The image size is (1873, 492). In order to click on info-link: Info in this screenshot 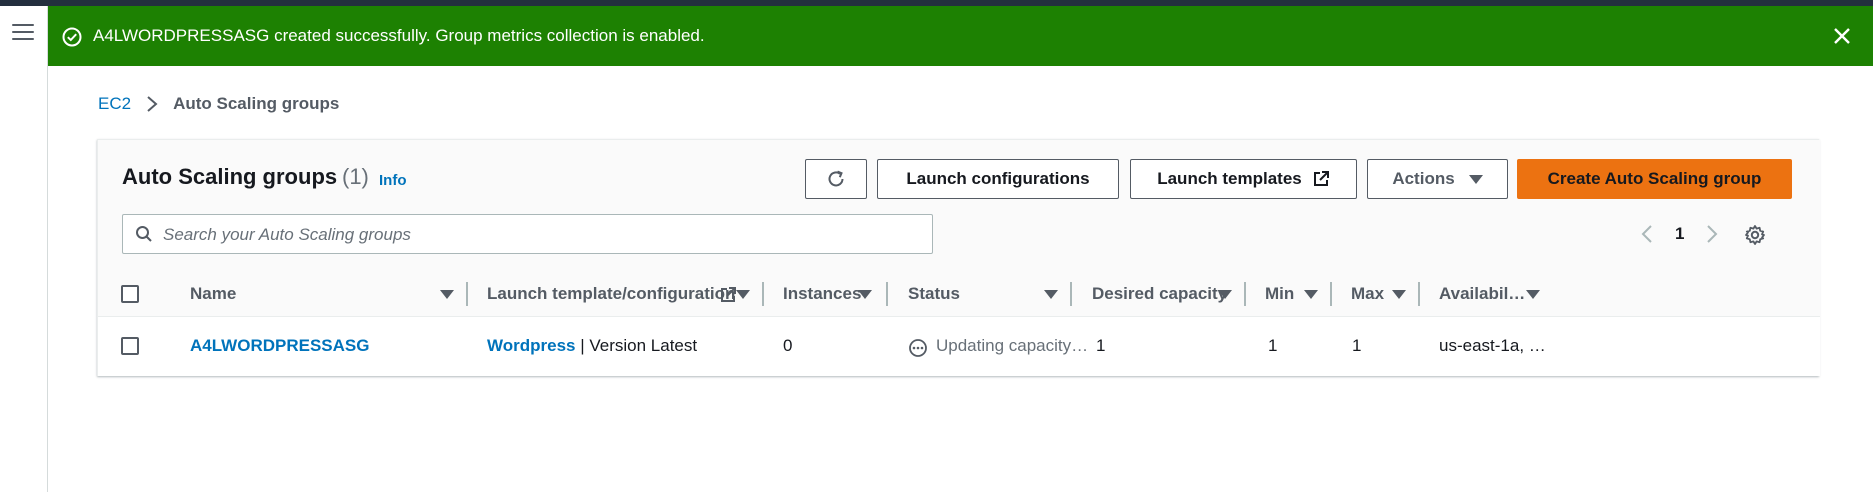, I will do `click(393, 180)`.